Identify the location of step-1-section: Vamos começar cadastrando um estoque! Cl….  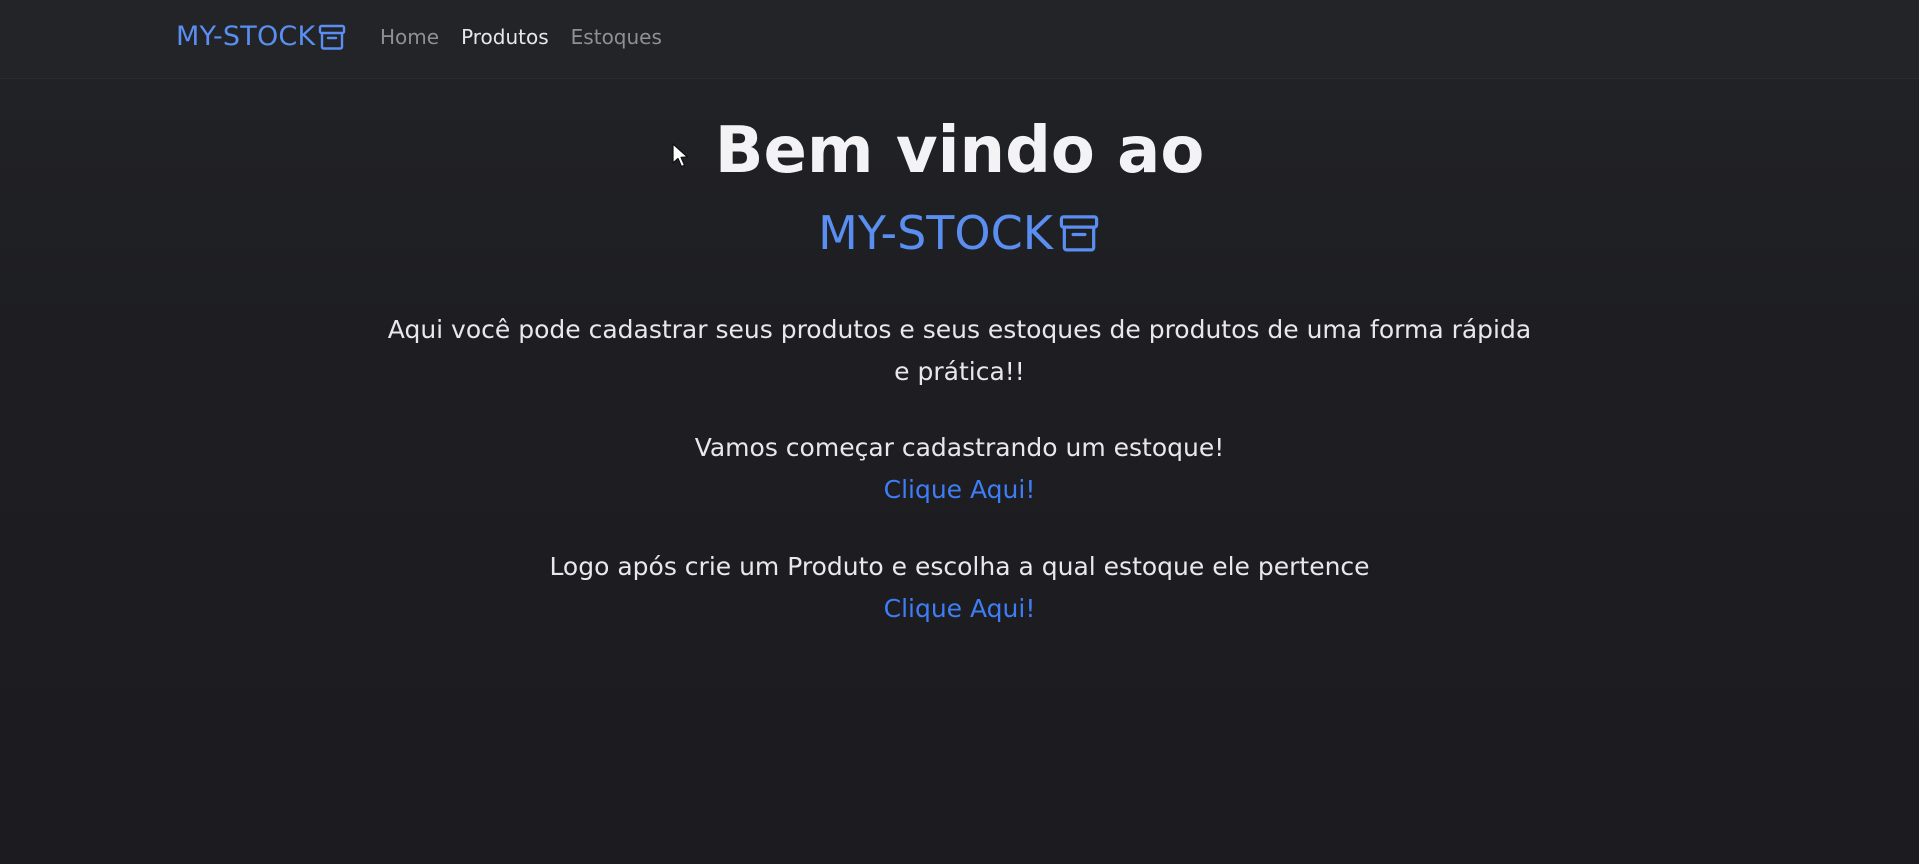
(959, 469).